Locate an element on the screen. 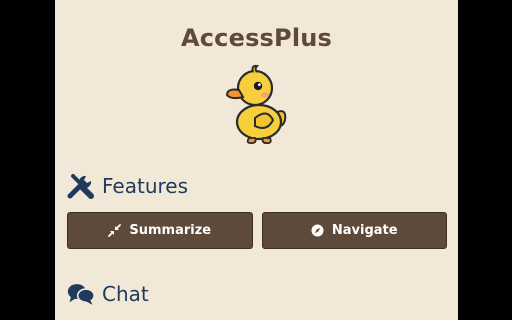  tools-icon is located at coordinates (80, 186).